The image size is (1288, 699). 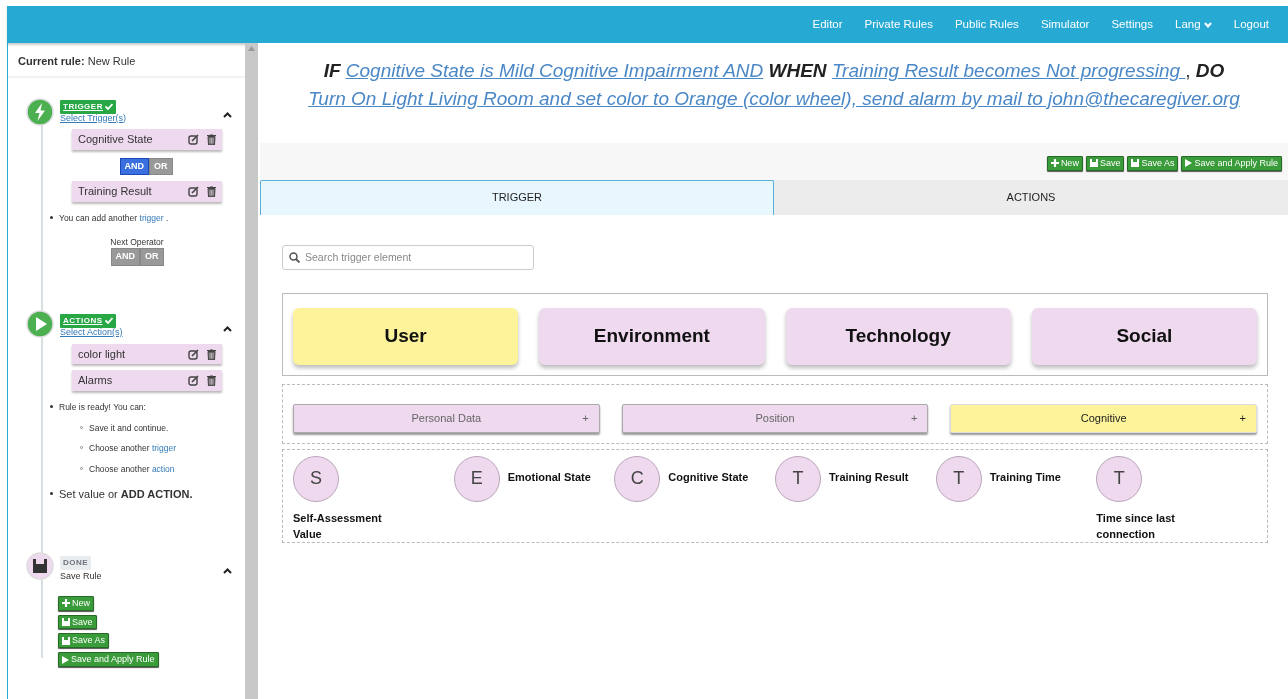 I want to click on toolbar-button: Save As, so click(x=1153, y=163).